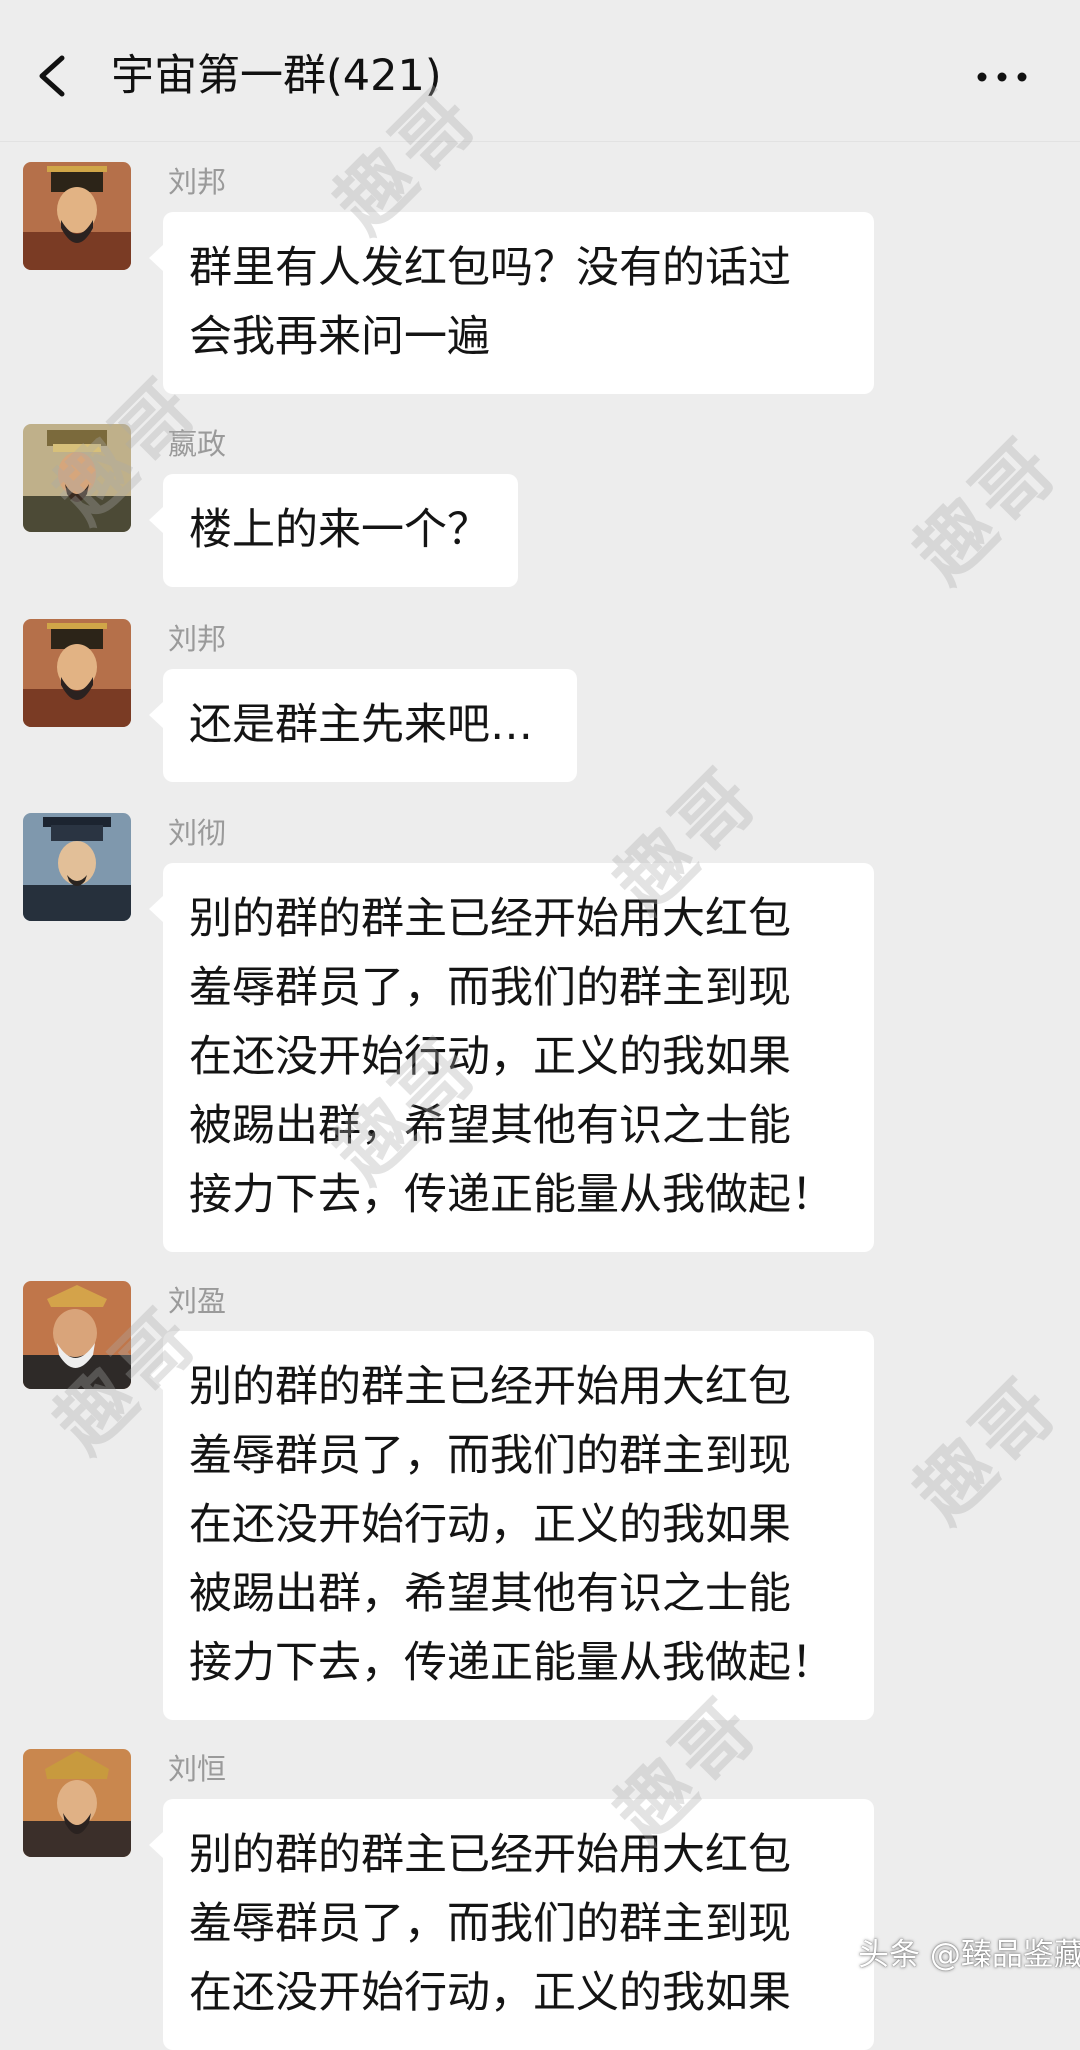 The height and width of the screenshot is (2050, 1080). I want to click on more-button, so click(1002, 77).